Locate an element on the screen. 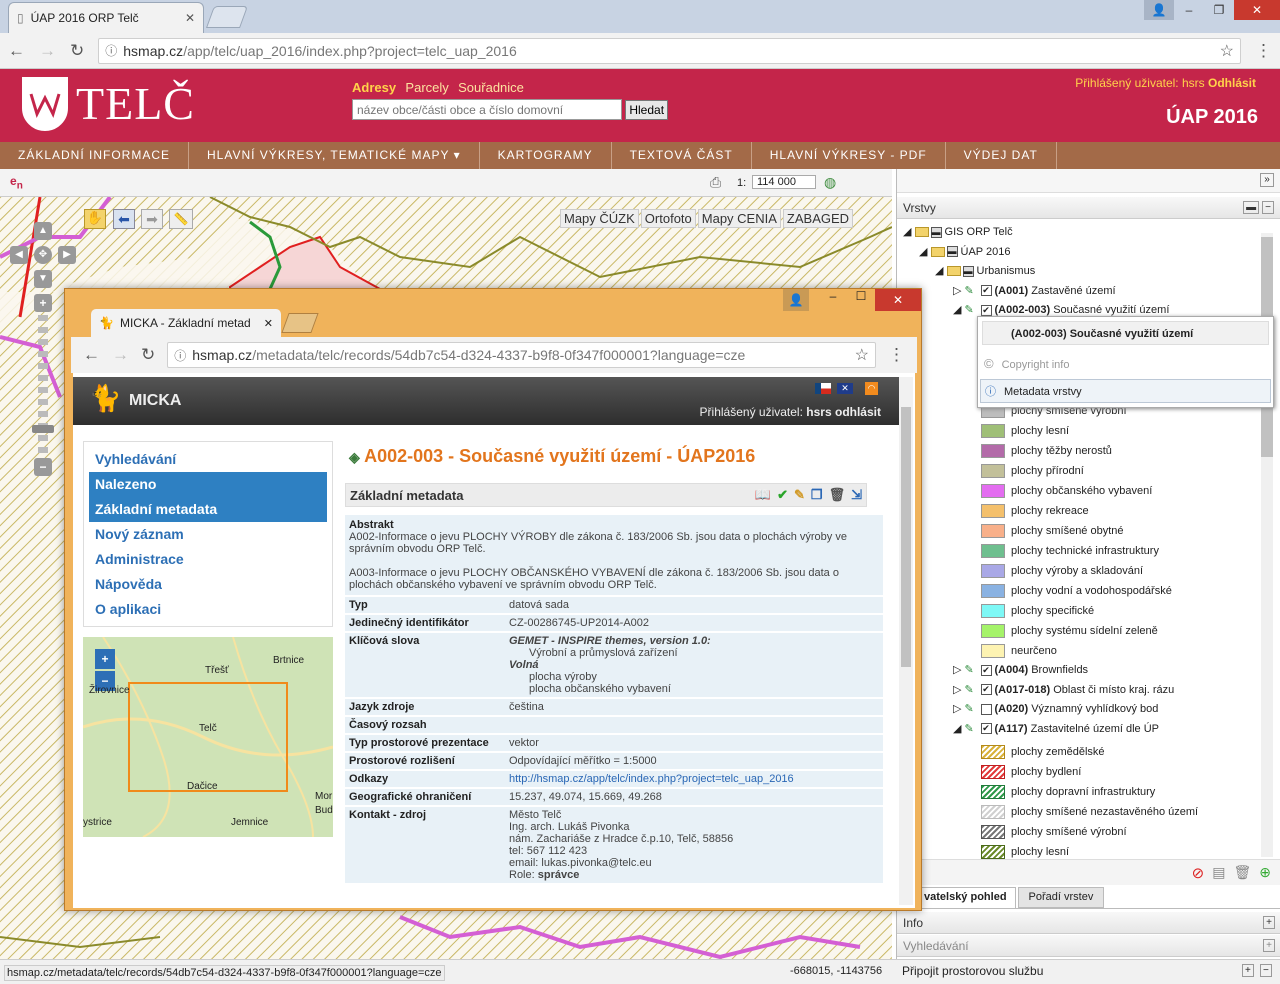 The image size is (1280, 984). pan-hand-icon: ✋ is located at coordinates (95, 219).